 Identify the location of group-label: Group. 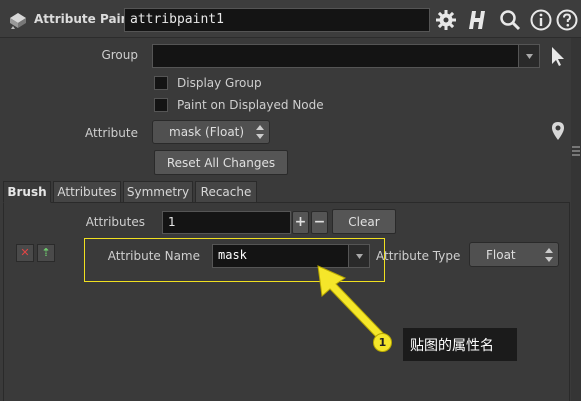
(119, 55).